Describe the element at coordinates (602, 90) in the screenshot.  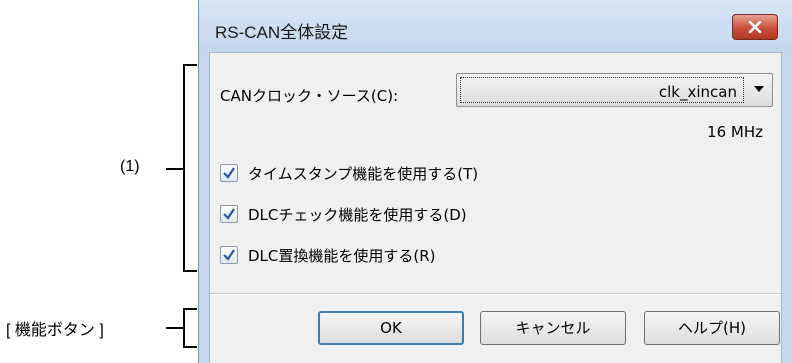
I see `clock-source-focus-rect: clk_xincan` at that location.